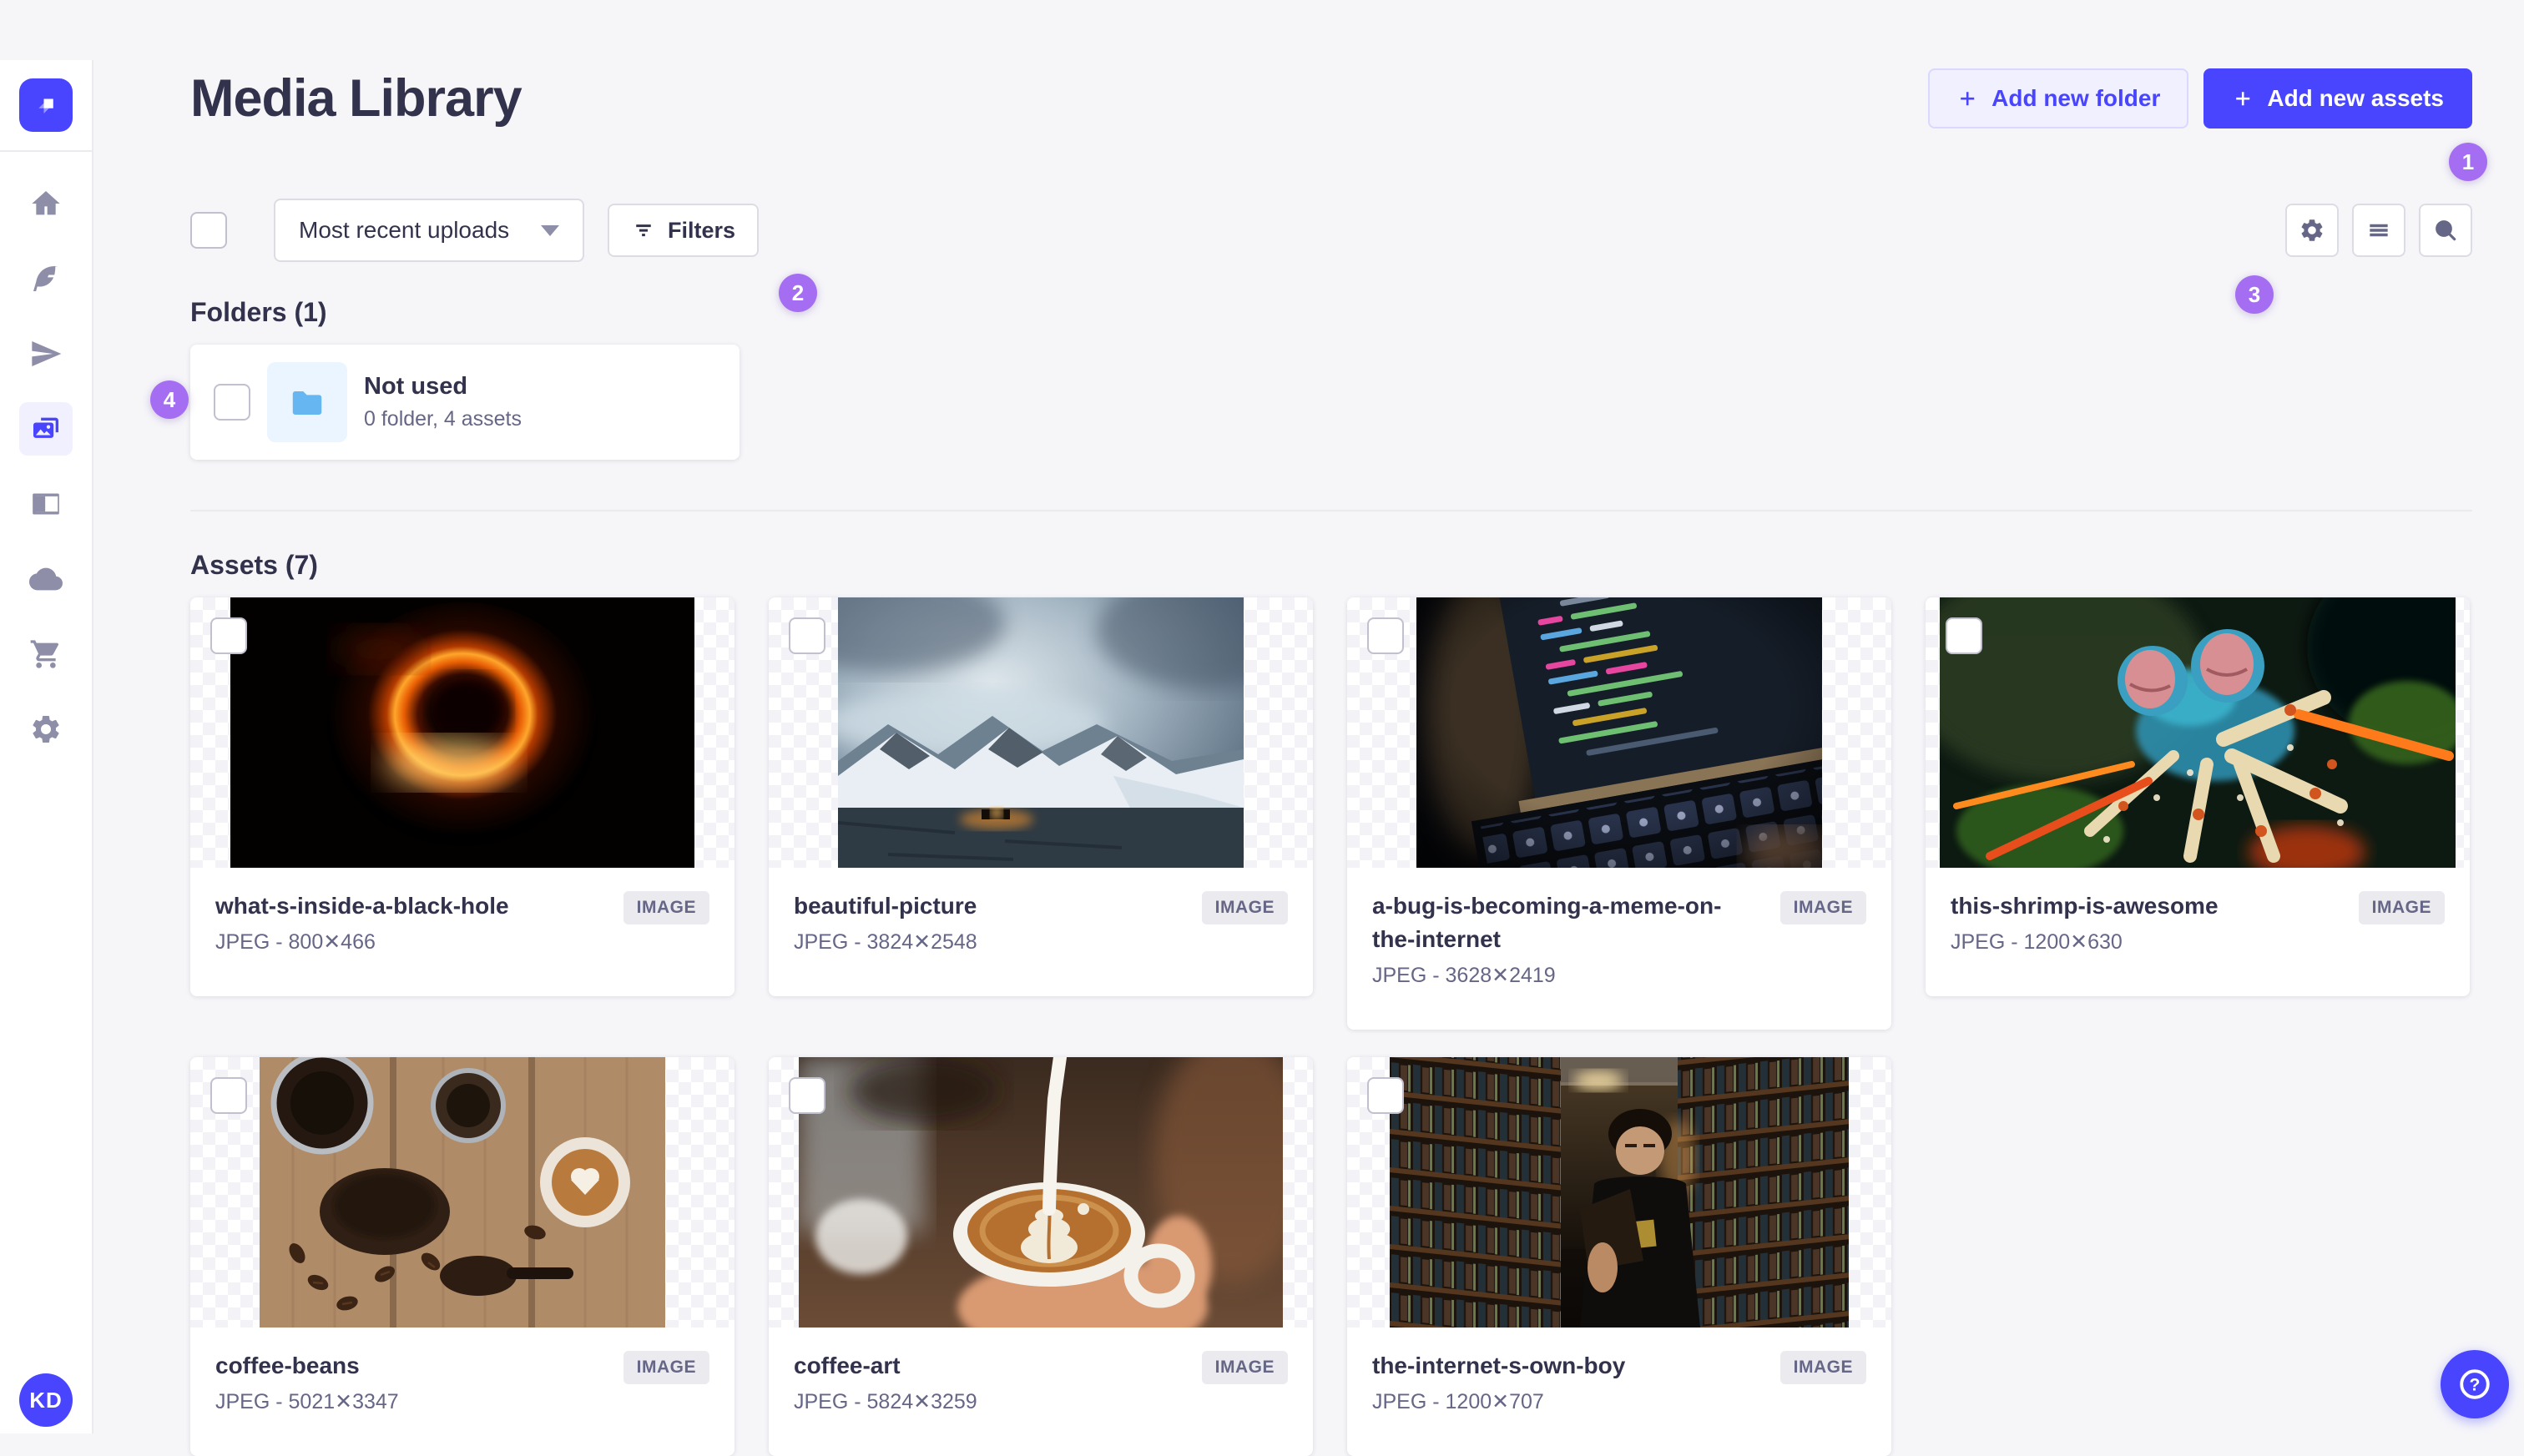 This screenshot has height=1456, width=2524. Describe the element at coordinates (885, 942) in the screenshot. I see `asset-meta: JPEG - 3824✕2548` at that location.